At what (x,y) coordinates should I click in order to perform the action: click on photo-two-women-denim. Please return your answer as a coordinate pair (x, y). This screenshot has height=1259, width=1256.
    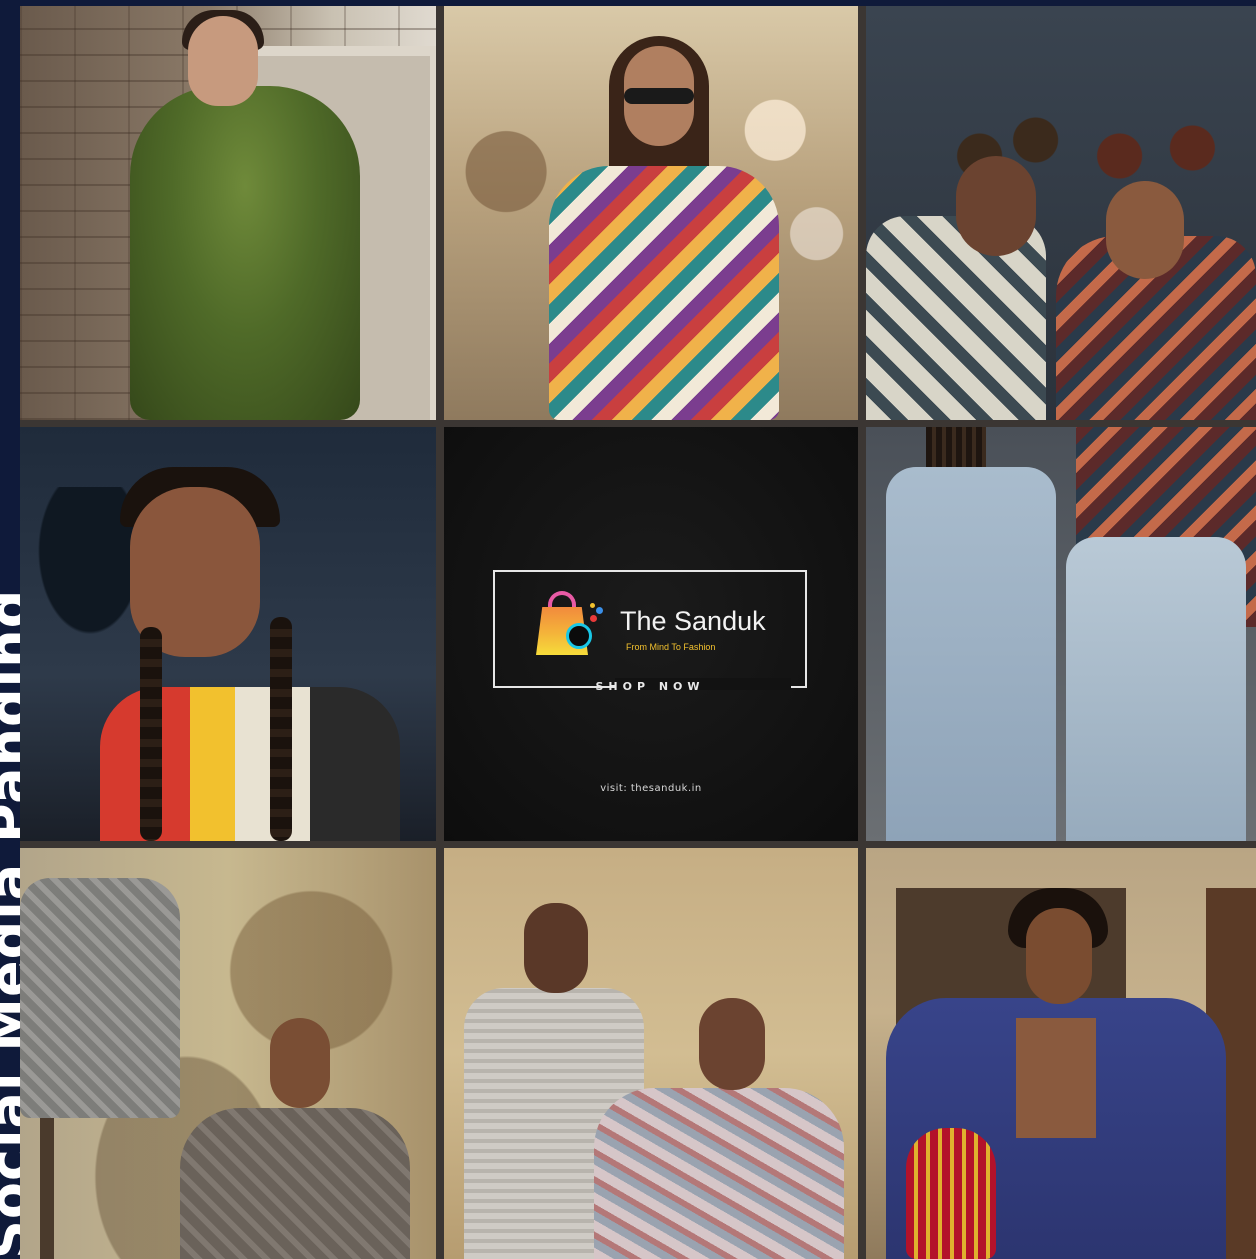
    Looking at the image, I should click on (1061, 634).